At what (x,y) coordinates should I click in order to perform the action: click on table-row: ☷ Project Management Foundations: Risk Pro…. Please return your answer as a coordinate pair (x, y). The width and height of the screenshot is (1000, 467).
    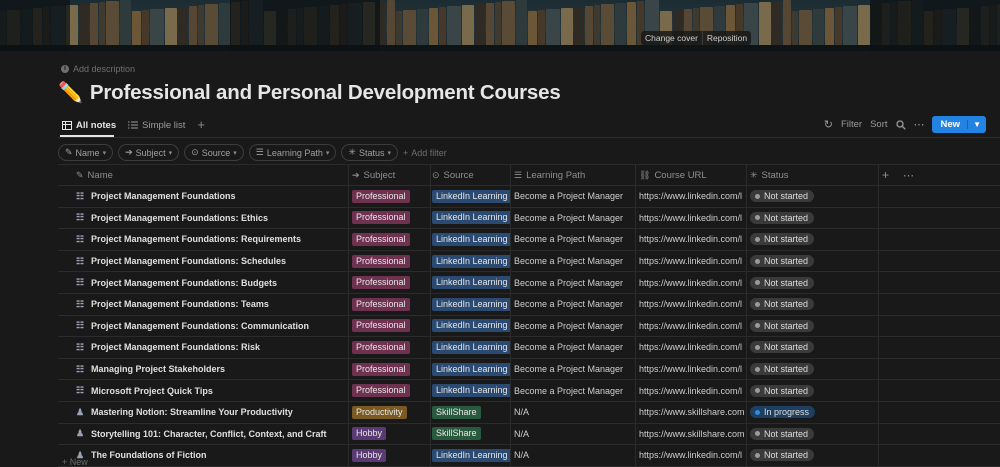
    Looking at the image, I should click on (529, 348).